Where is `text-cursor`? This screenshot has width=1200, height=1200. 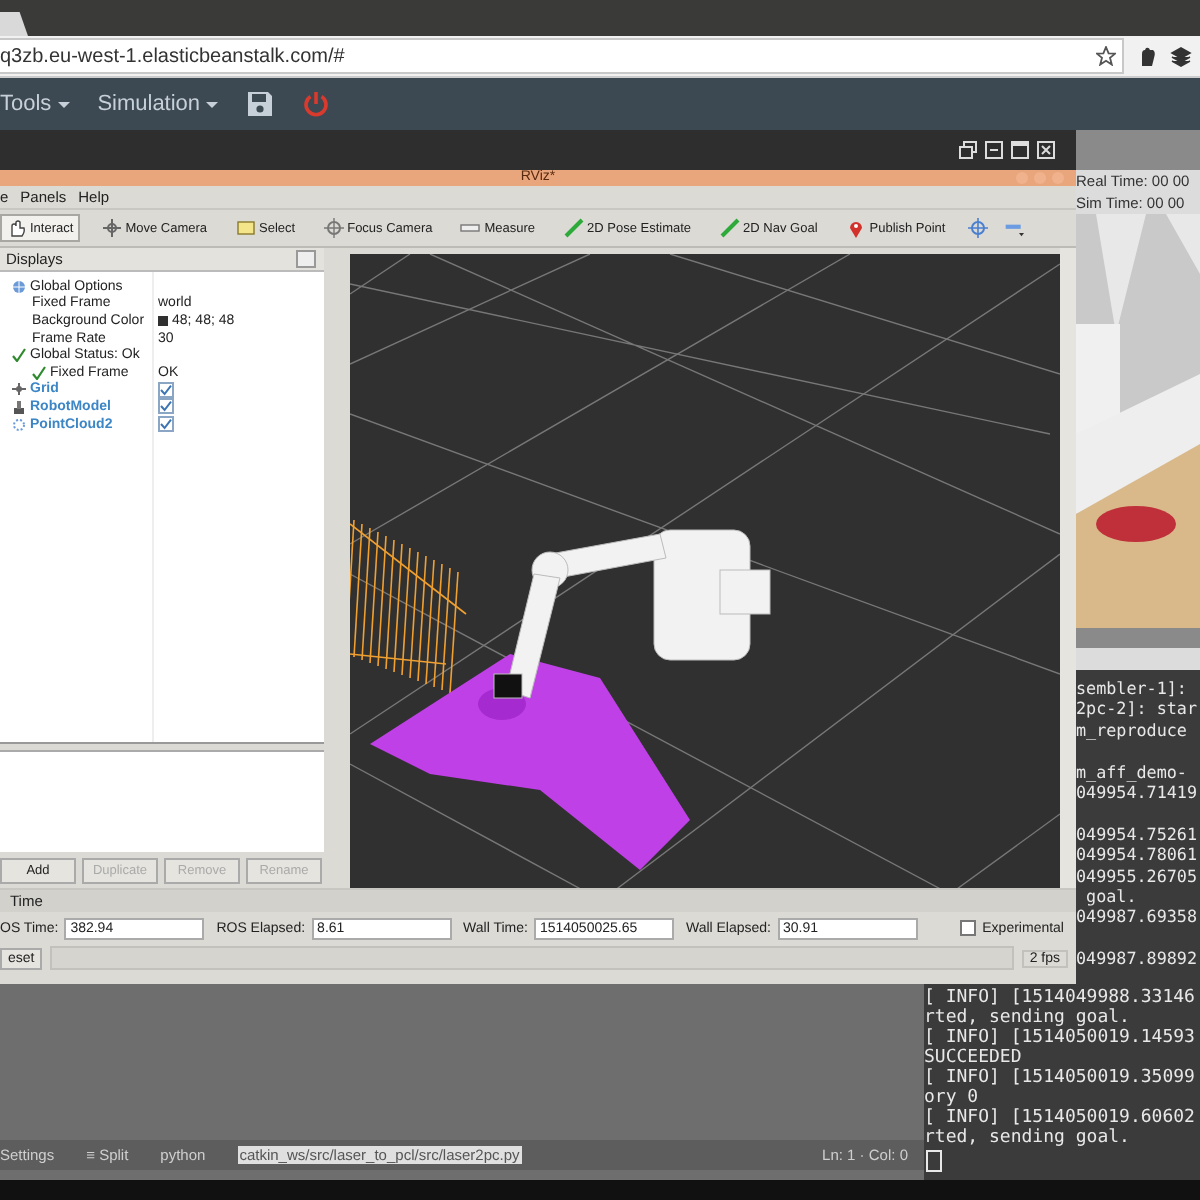 text-cursor is located at coordinates (934, 1161).